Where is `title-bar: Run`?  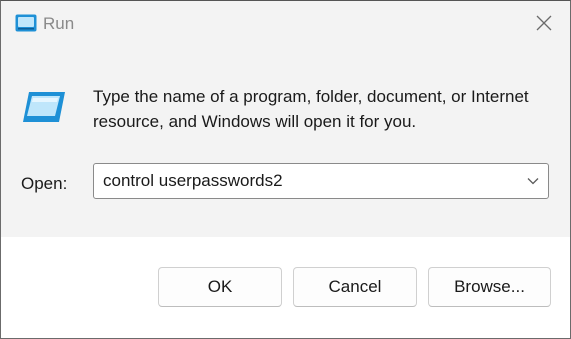
title-bar: Run is located at coordinates (285, 24).